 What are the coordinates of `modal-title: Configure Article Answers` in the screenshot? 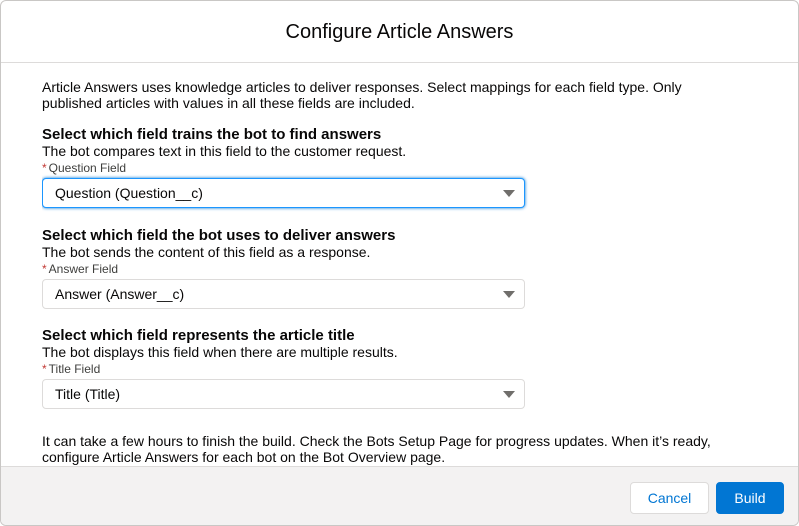 It's located at (399, 32).